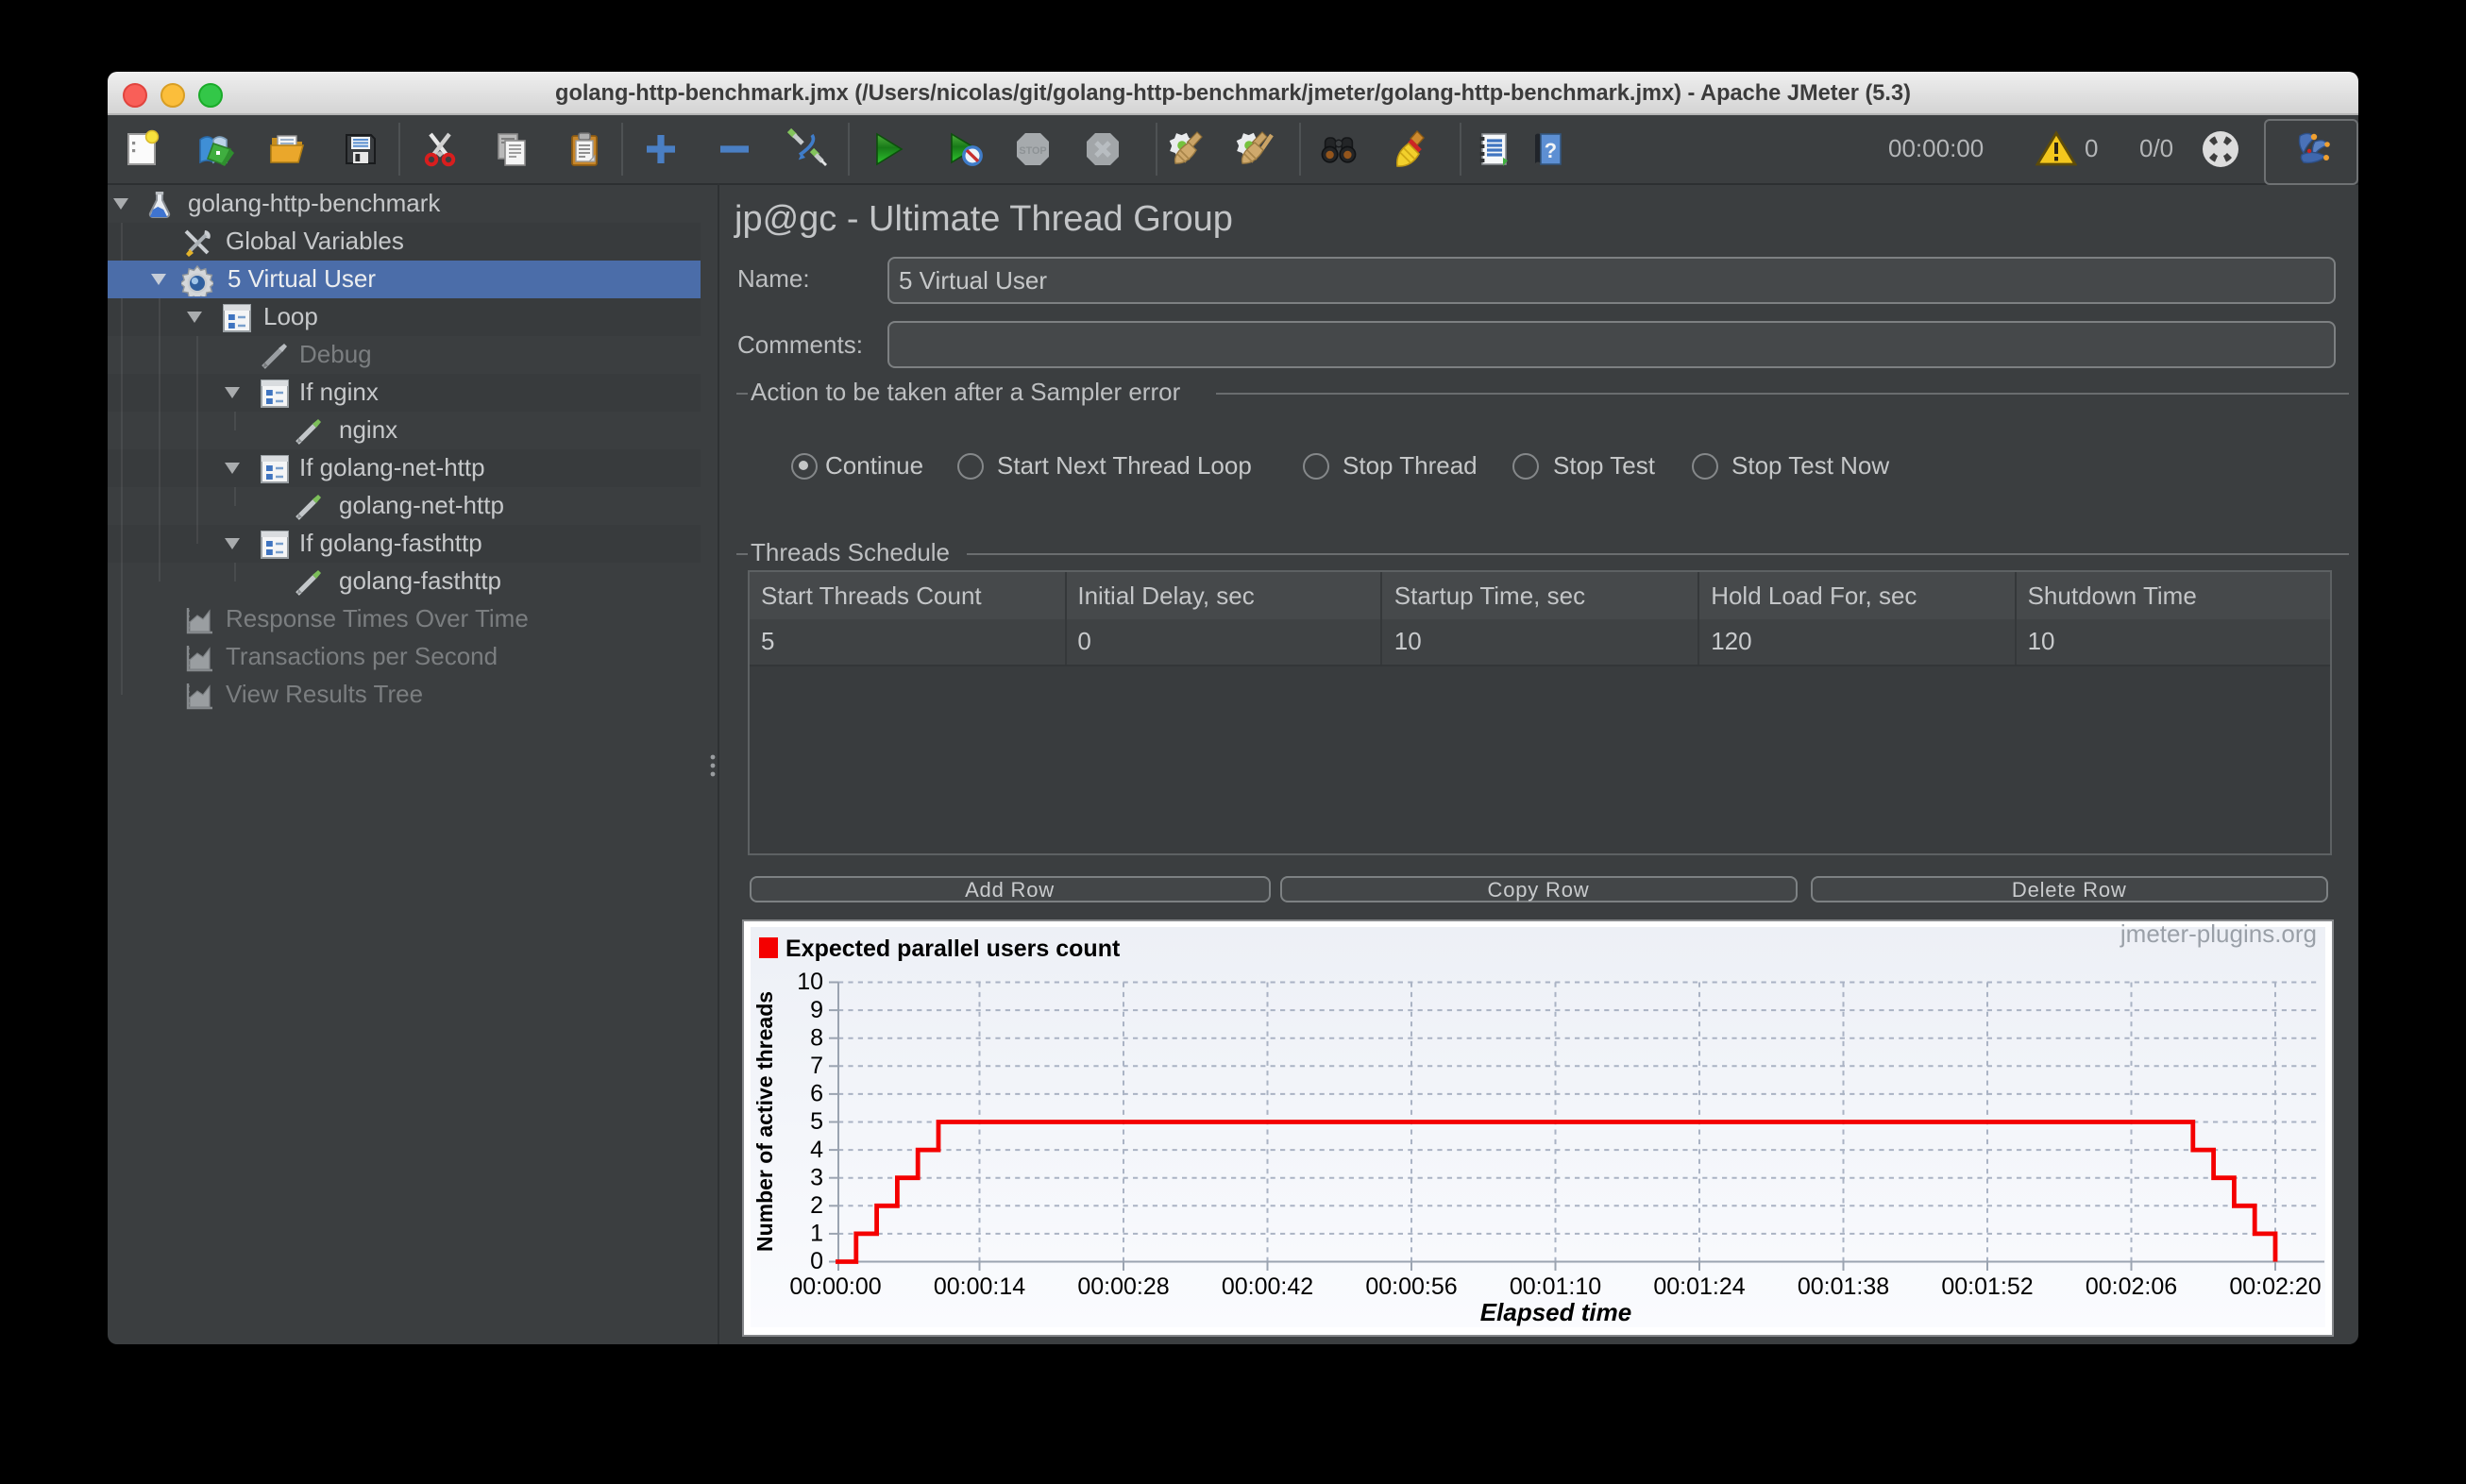 The image size is (2466, 1484). Describe the element at coordinates (816, 1150) in the screenshot. I see `svg-text: 4` at that location.